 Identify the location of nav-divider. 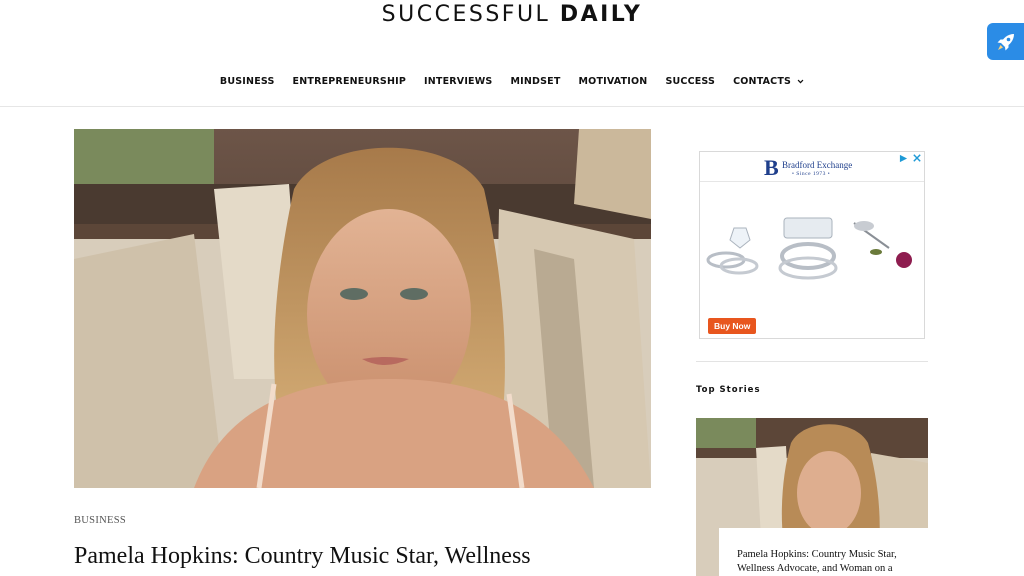
(512, 106).